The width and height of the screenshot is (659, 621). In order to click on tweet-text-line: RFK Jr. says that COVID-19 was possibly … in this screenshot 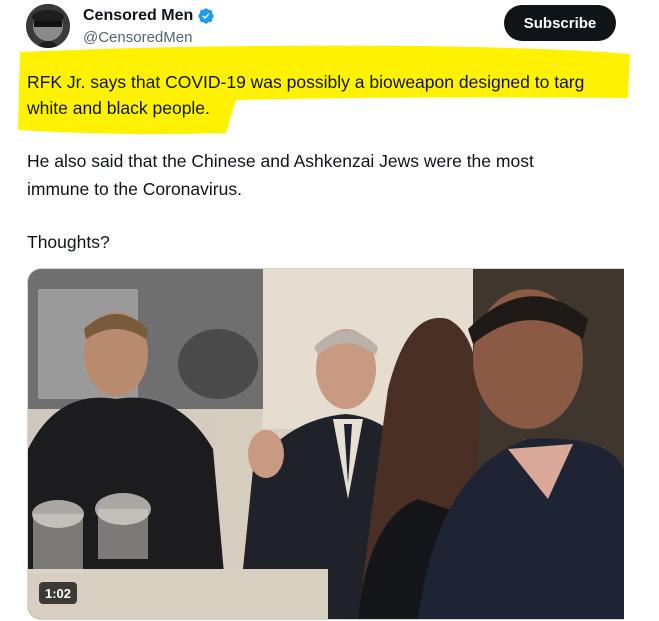, I will do `click(306, 82)`.